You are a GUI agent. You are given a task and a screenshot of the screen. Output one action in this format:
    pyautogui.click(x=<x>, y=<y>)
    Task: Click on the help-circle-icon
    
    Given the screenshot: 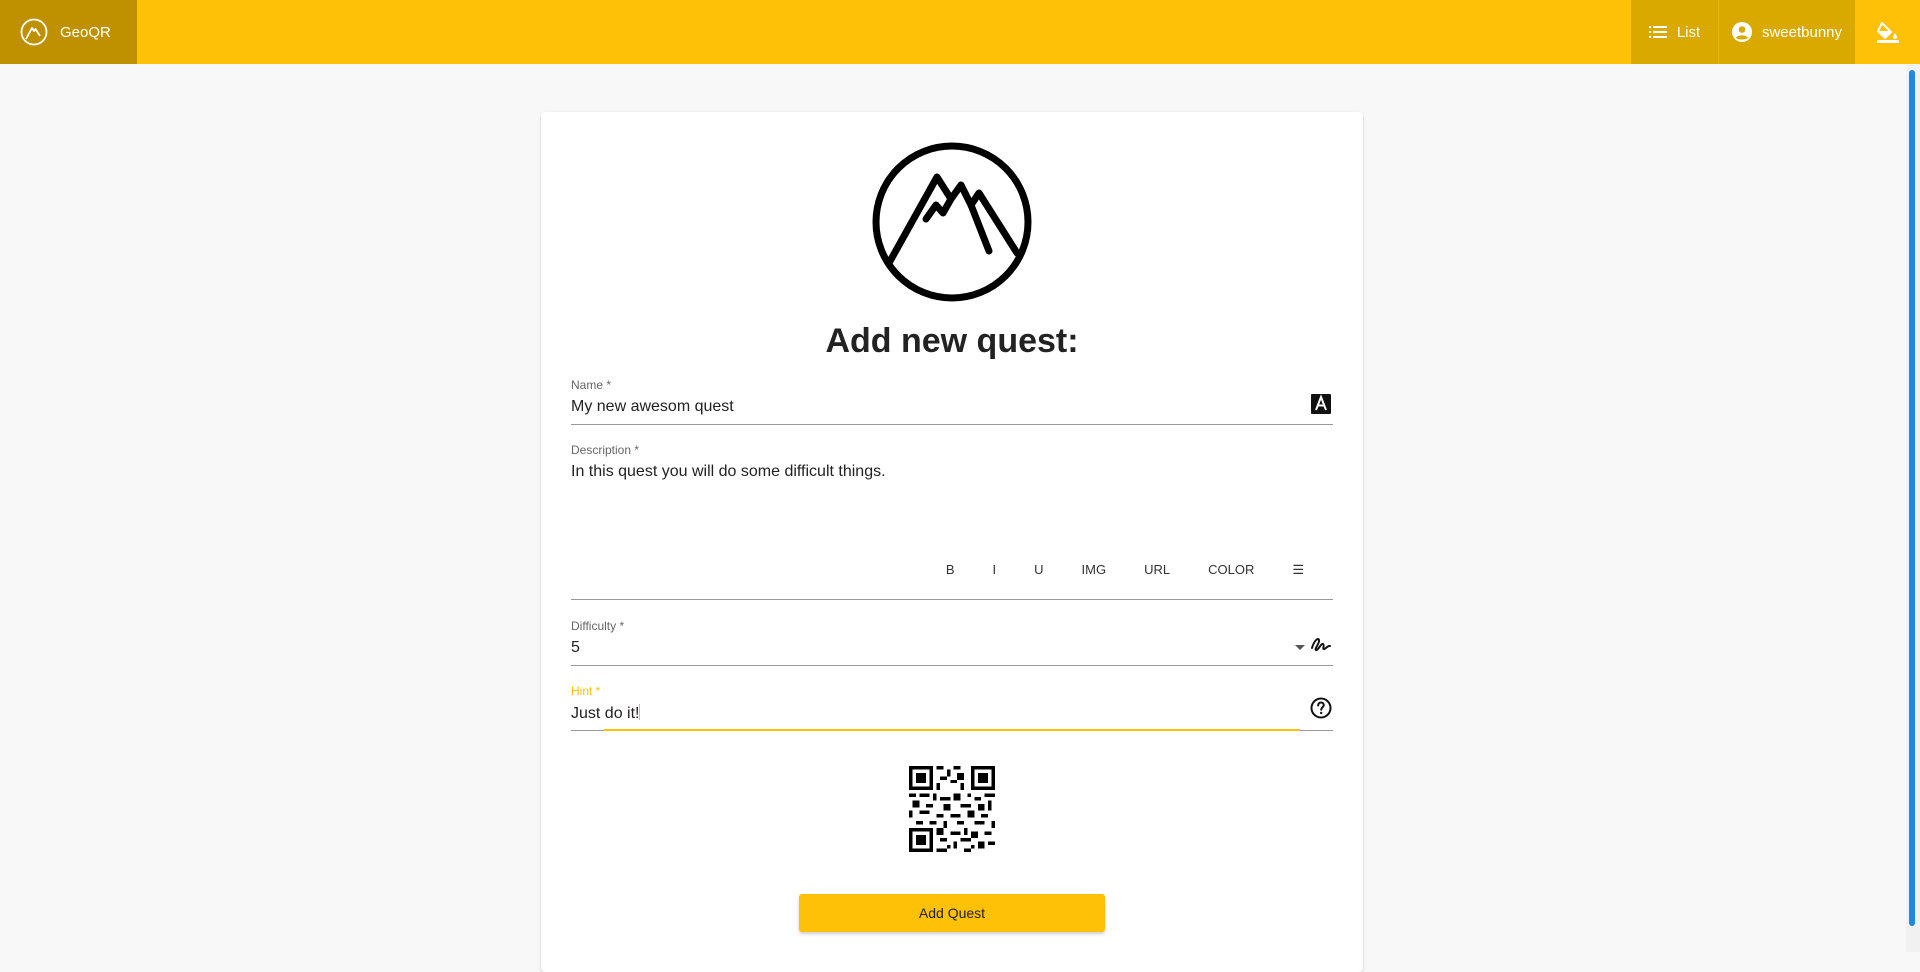 What is the action you would take?
    pyautogui.click(x=1321, y=708)
    